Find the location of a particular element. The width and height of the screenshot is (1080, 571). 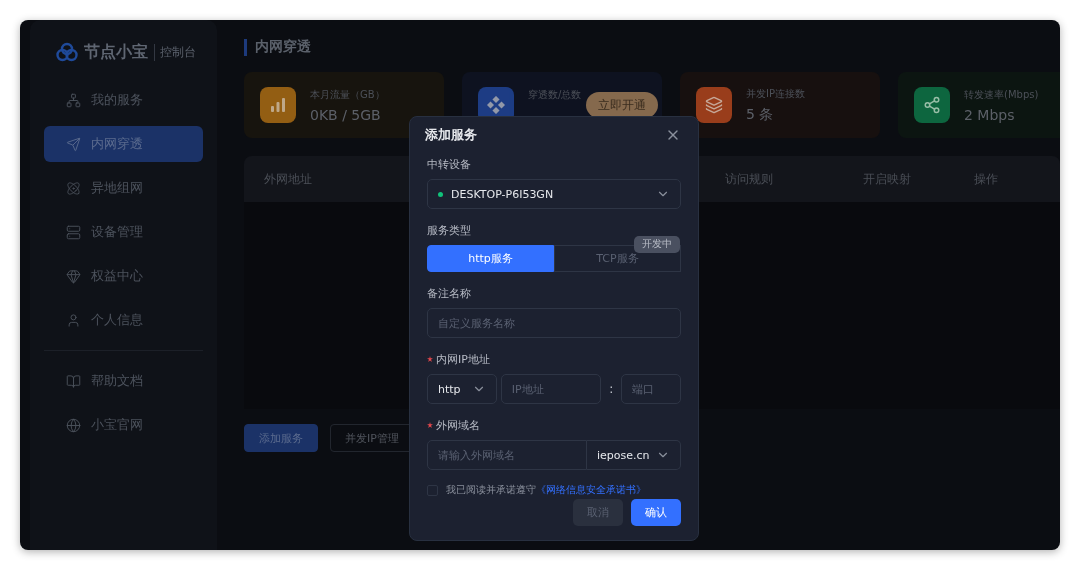

confirm-button: 确认 is located at coordinates (656, 512).